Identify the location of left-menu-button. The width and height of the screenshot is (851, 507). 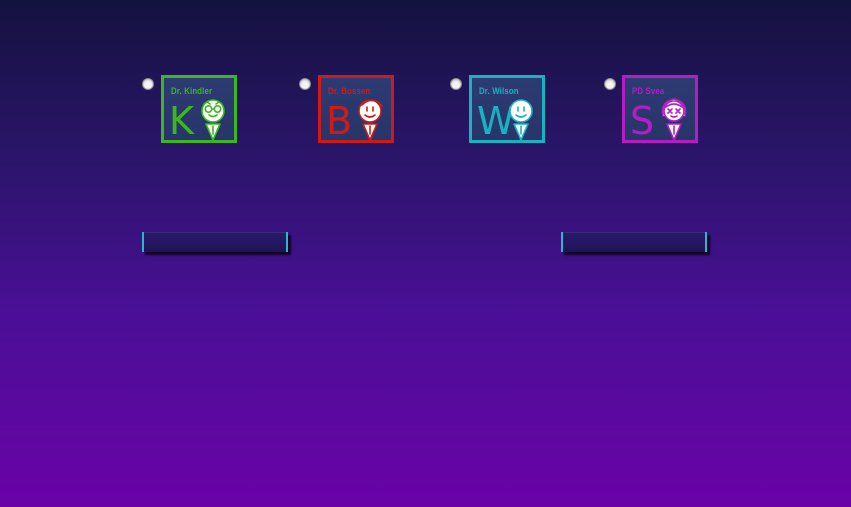
(215, 242).